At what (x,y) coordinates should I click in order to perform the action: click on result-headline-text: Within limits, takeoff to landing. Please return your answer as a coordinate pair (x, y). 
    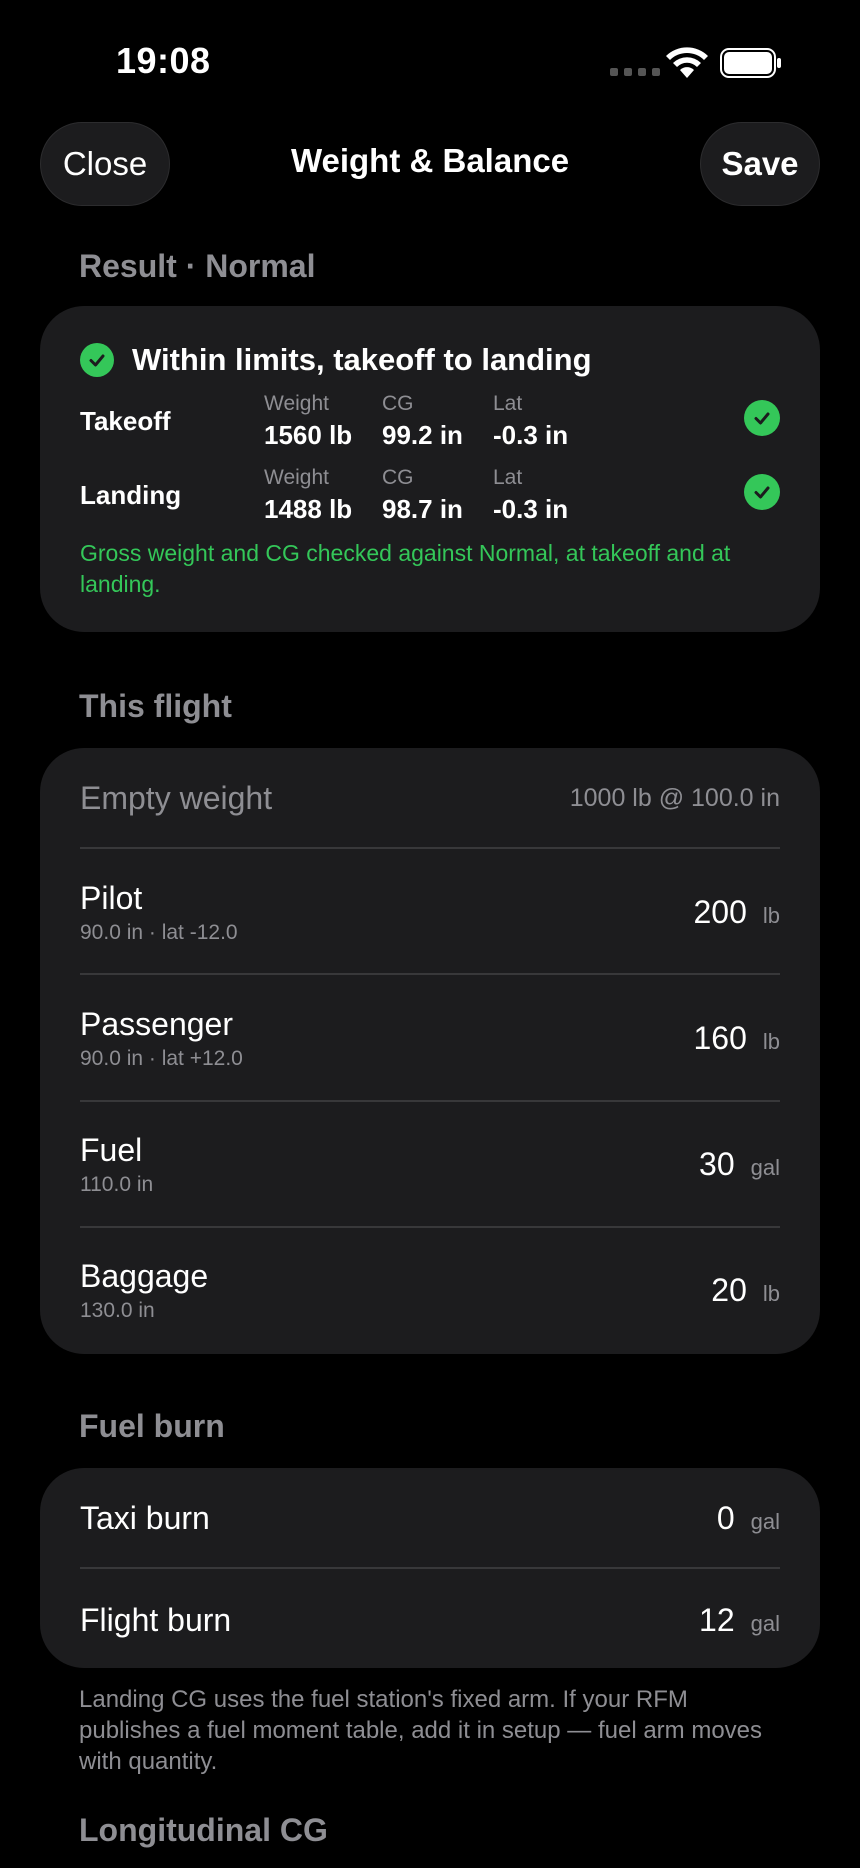
    Looking at the image, I should click on (362, 359).